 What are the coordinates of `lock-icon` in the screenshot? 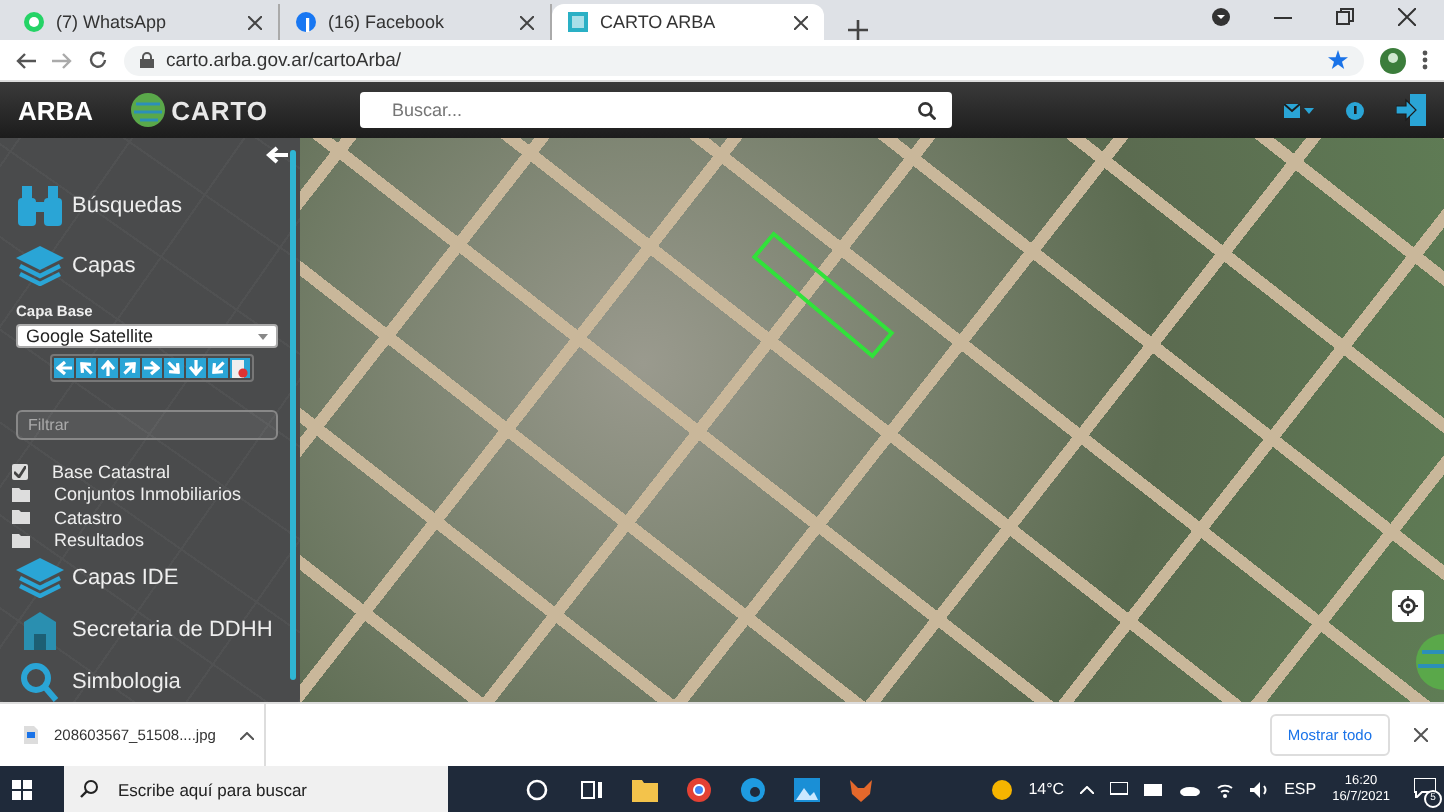 It's located at (147, 60).